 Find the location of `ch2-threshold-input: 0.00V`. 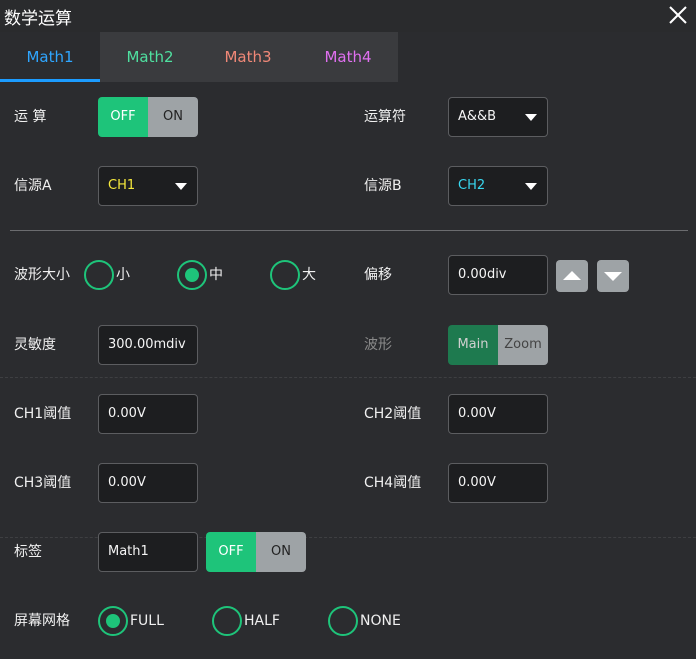

ch2-threshold-input: 0.00V is located at coordinates (498, 414).